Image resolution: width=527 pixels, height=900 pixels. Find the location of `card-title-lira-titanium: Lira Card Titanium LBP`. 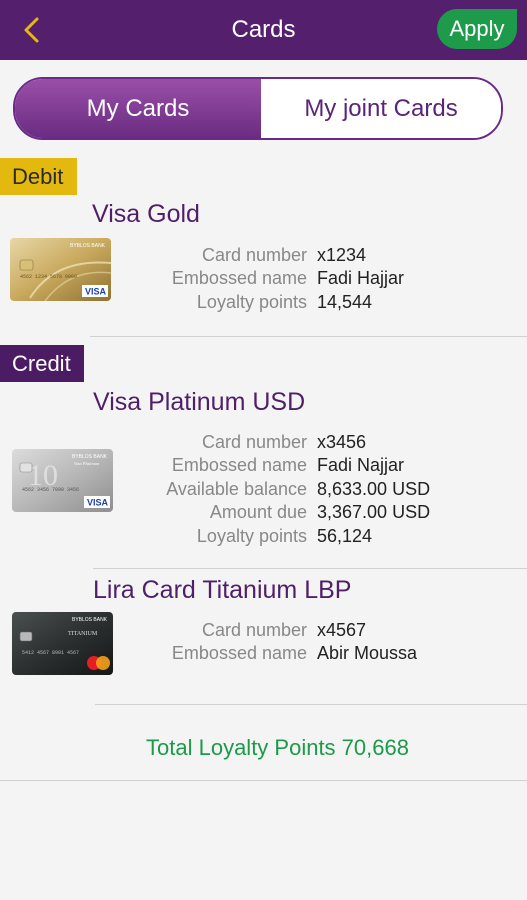

card-title-lira-titanium: Lira Card Titanium LBP is located at coordinates (222, 590).